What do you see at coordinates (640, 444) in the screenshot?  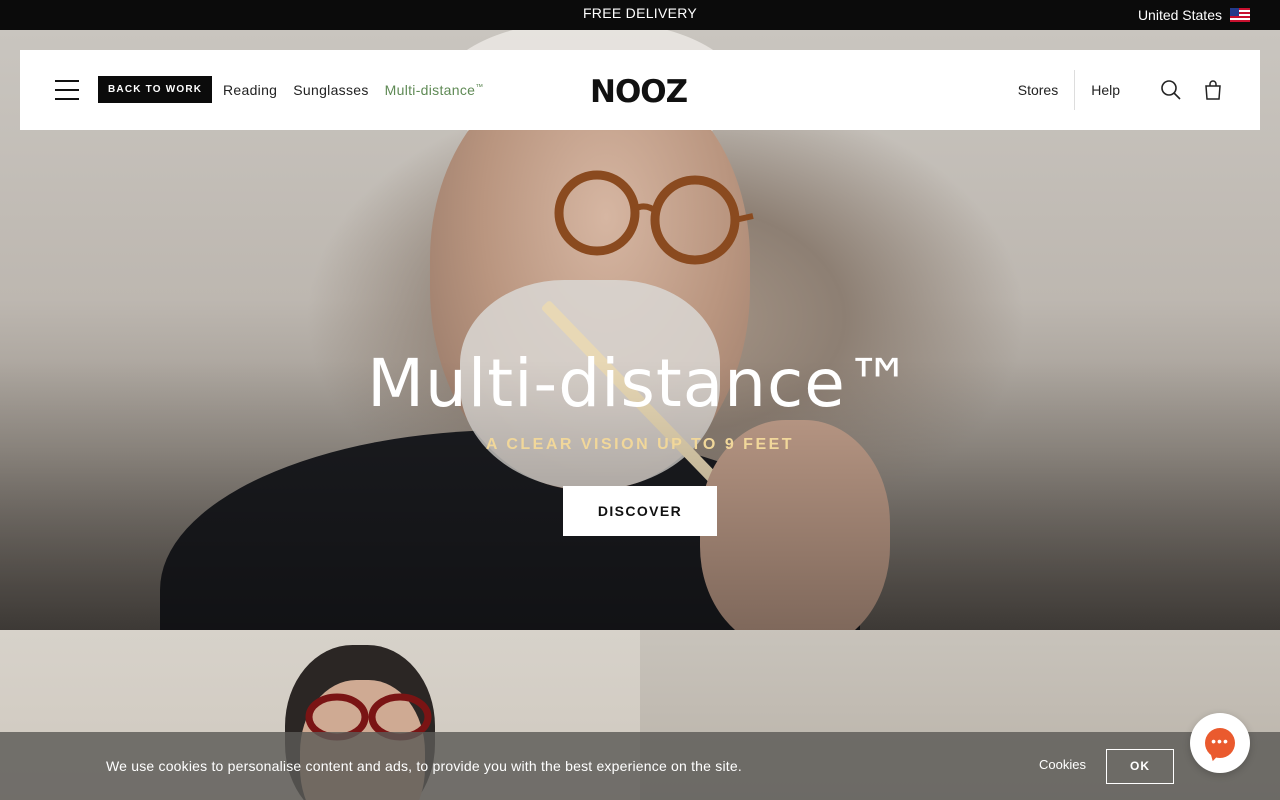 I see `hero-subtitle: A CLEAR VISION UP TO 9 FEET` at bounding box center [640, 444].